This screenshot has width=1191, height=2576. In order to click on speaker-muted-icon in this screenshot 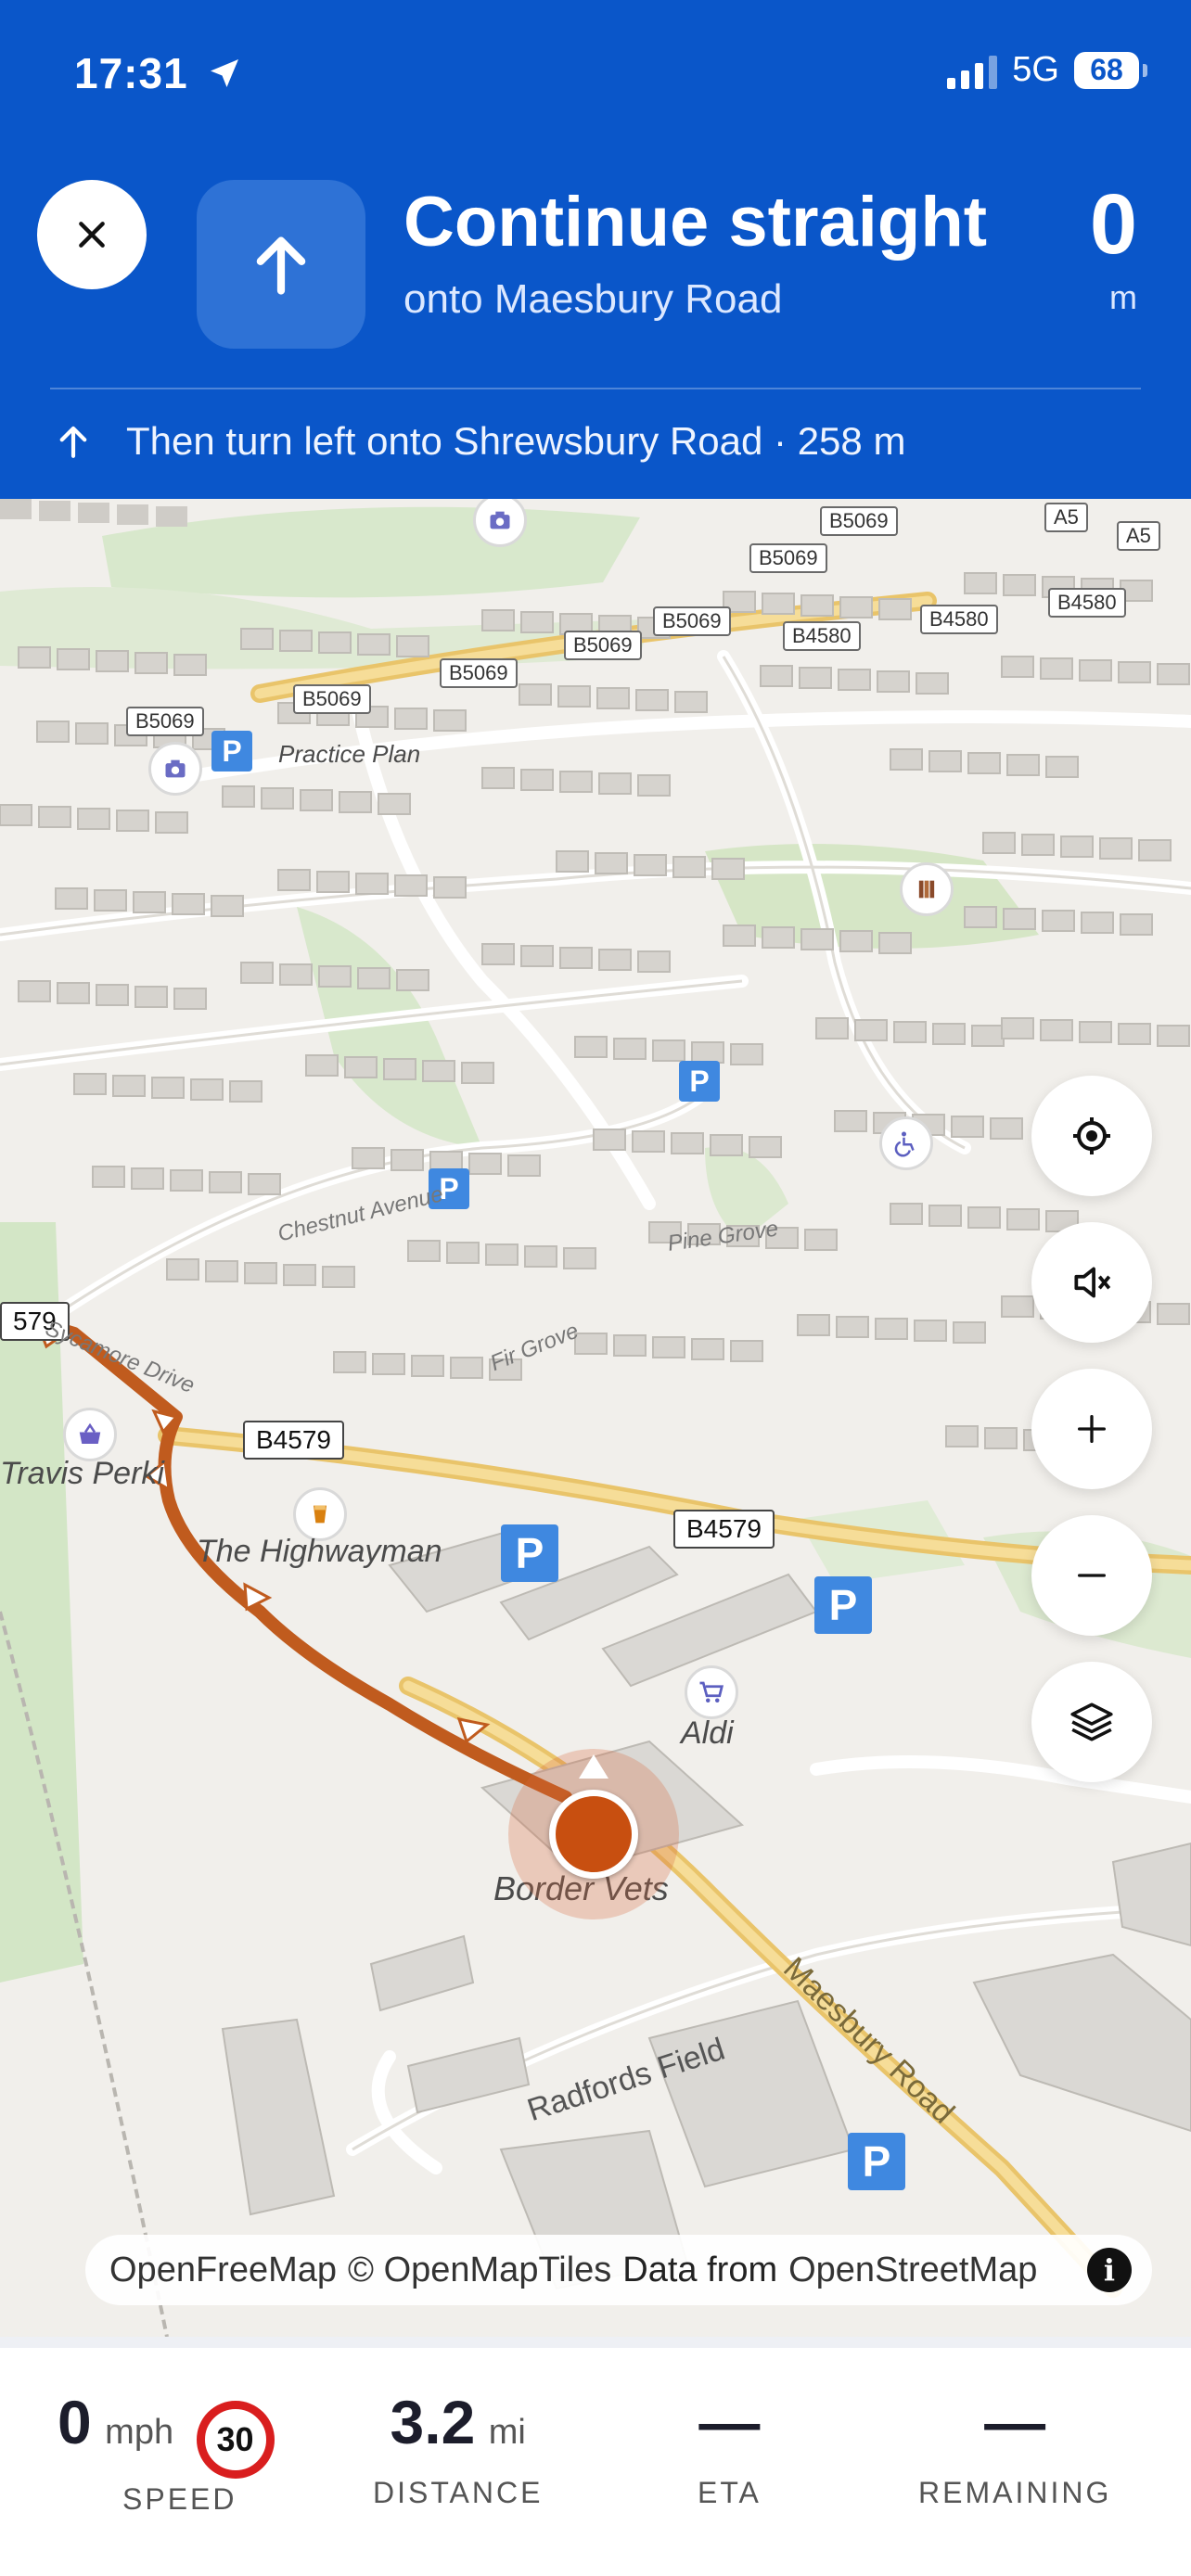, I will do `click(1092, 1283)`.